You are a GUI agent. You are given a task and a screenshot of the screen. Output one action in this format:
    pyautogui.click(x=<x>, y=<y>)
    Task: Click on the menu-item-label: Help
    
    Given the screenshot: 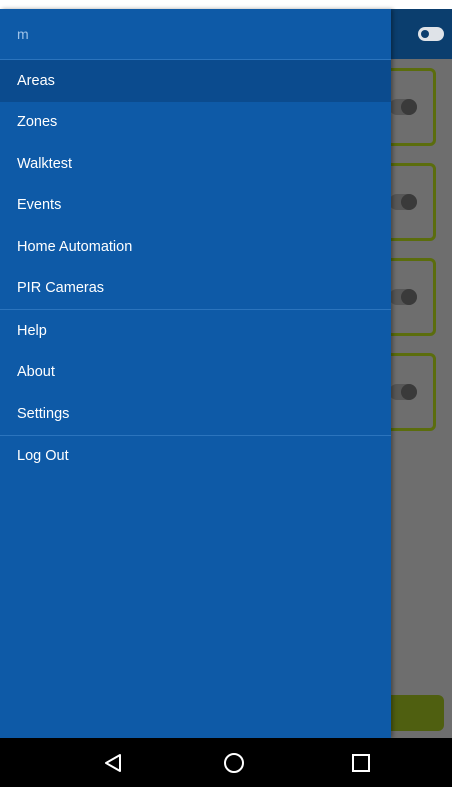 What is the action you would take?
    pyautogui.click(x=32, y=330)
    